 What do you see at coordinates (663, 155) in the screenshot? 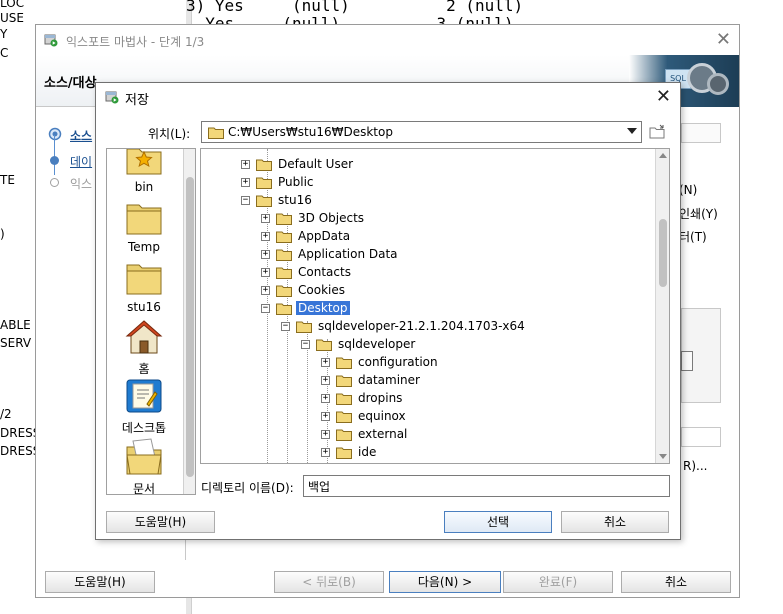
I see `scroll-up-icon` at bounding box center [663, 155].